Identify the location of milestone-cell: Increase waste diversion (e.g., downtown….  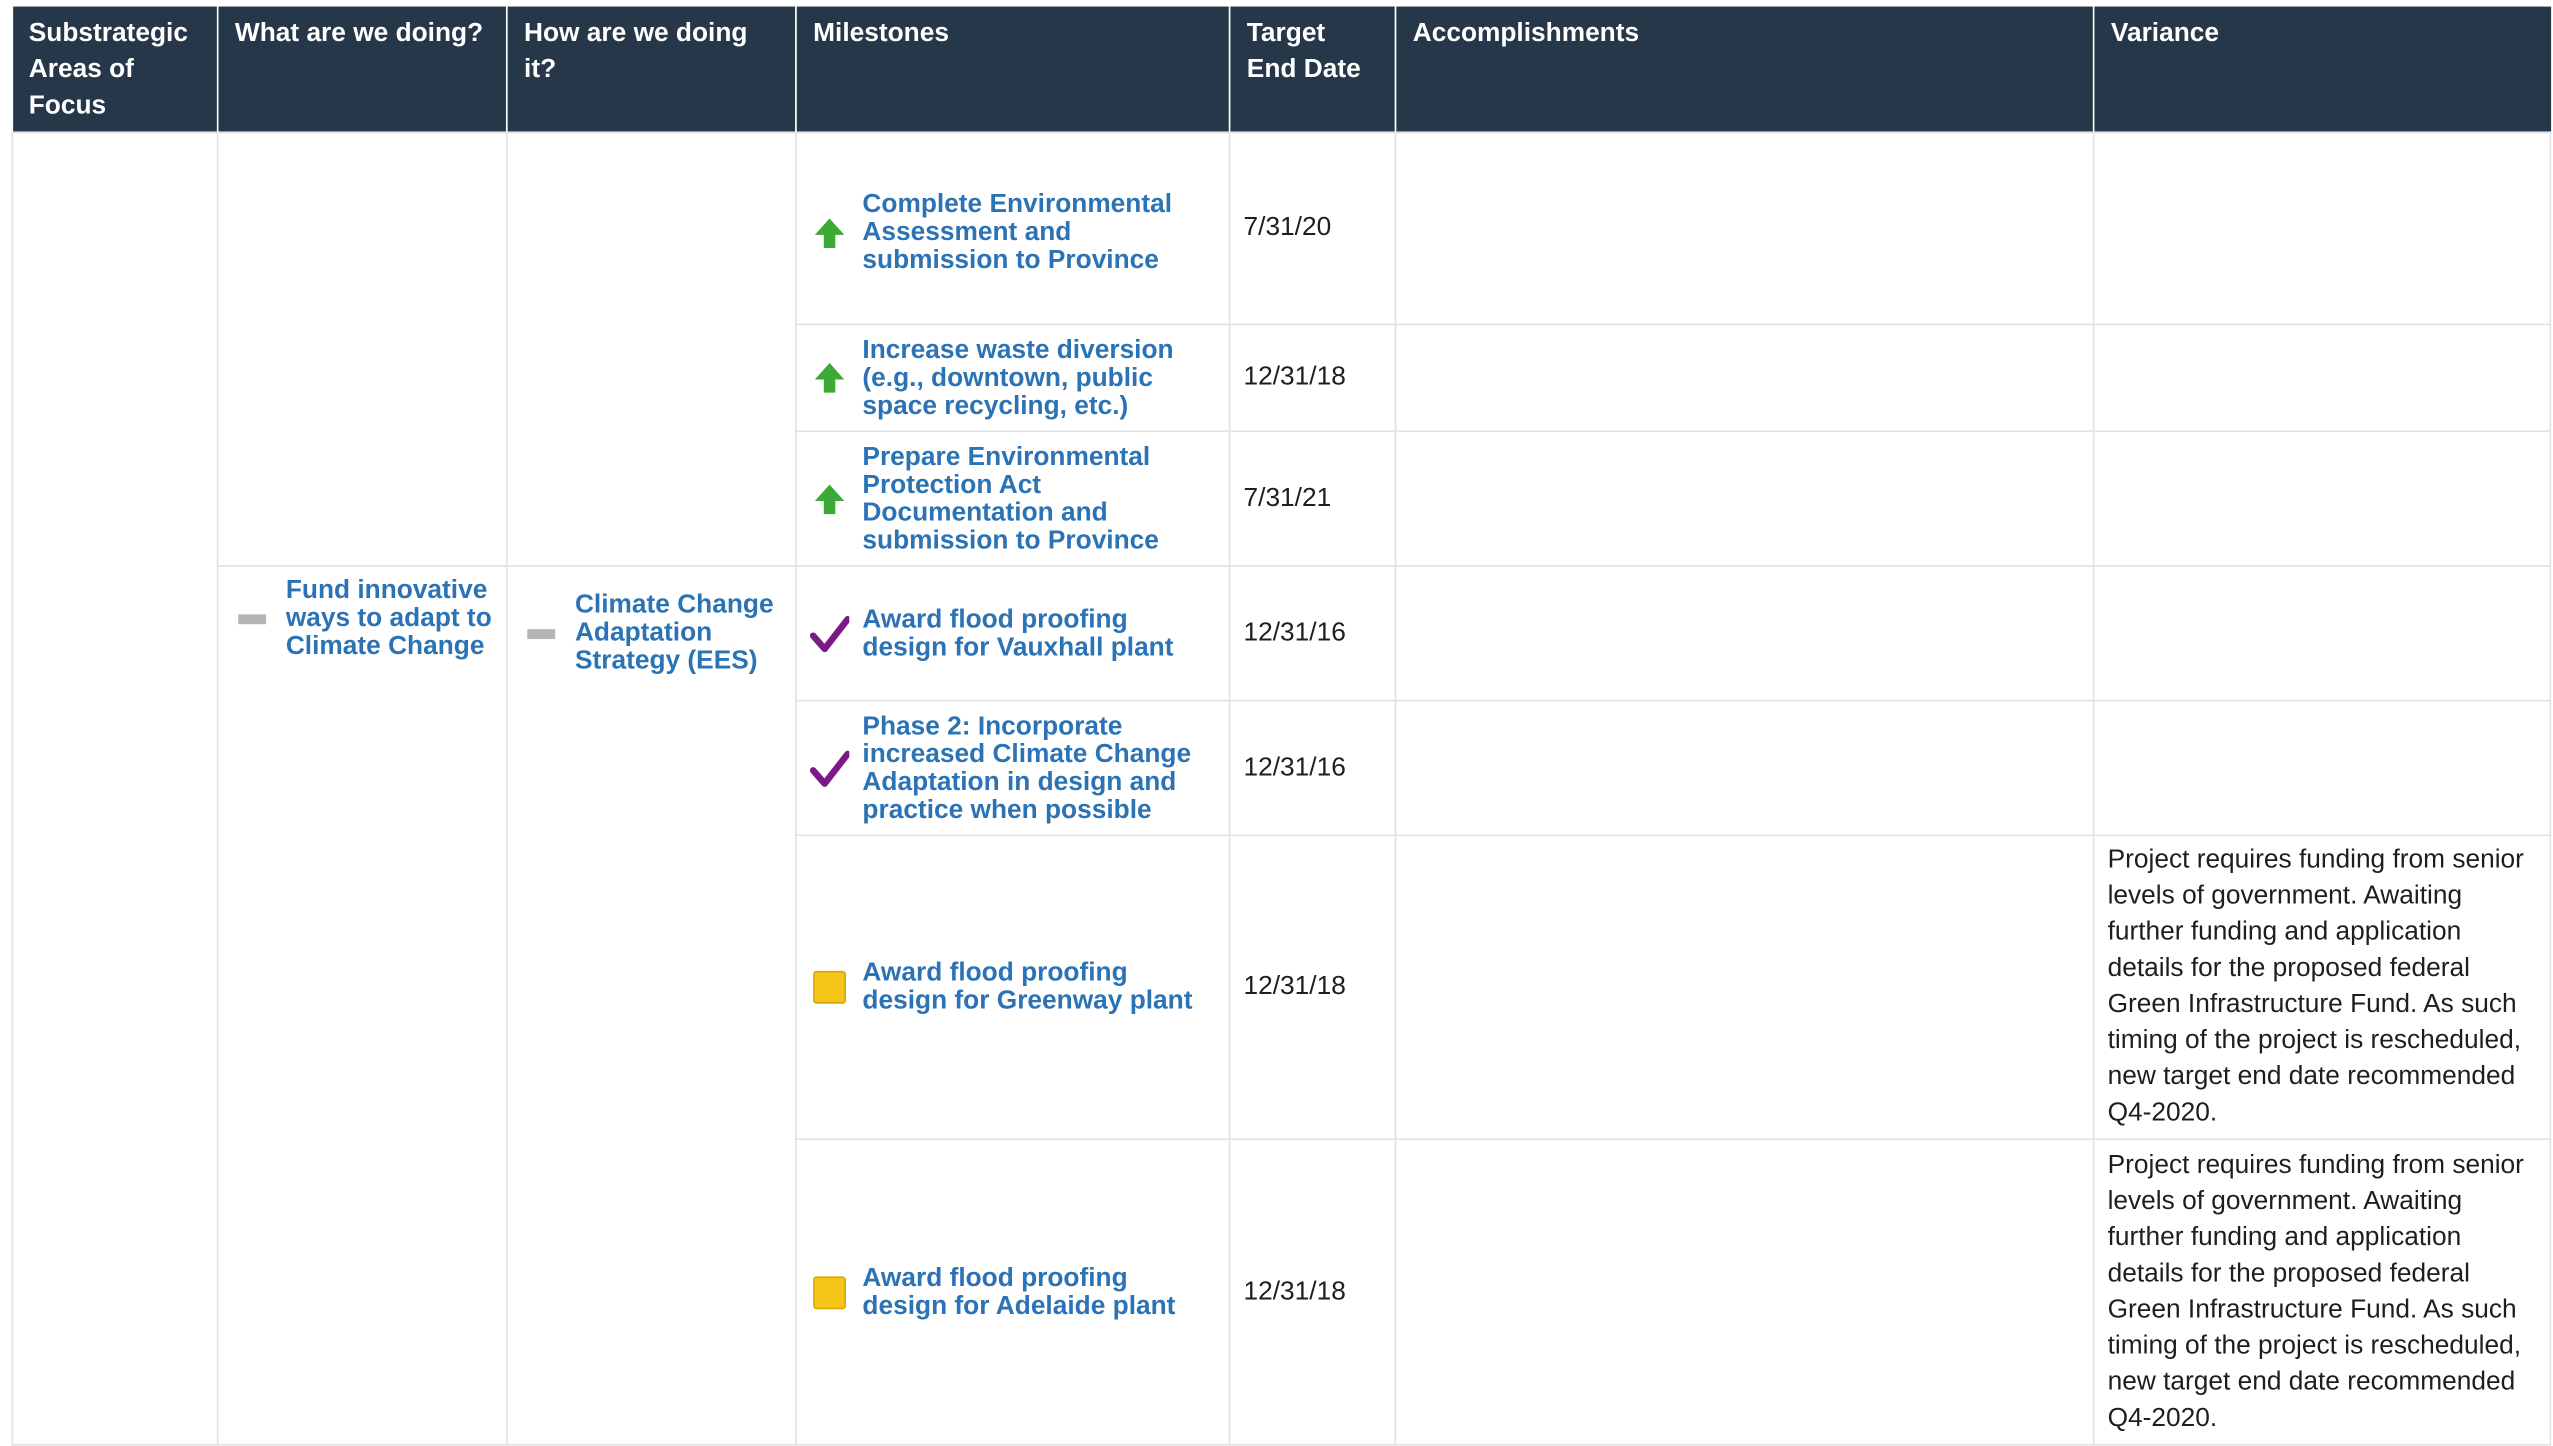
(1013, 378).